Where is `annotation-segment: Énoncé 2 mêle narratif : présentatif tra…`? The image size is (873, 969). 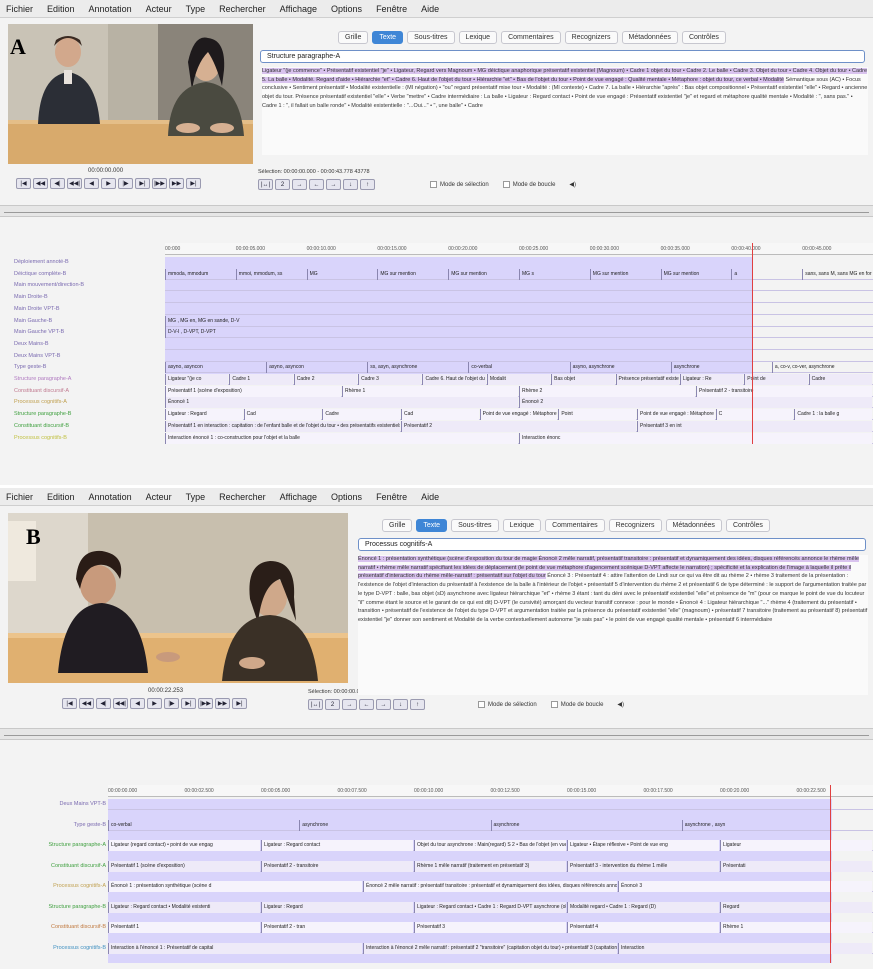
annotation-segment: Énoncé 2 mêle narratif : présentatif tra… is located at coordinates (490, 886).